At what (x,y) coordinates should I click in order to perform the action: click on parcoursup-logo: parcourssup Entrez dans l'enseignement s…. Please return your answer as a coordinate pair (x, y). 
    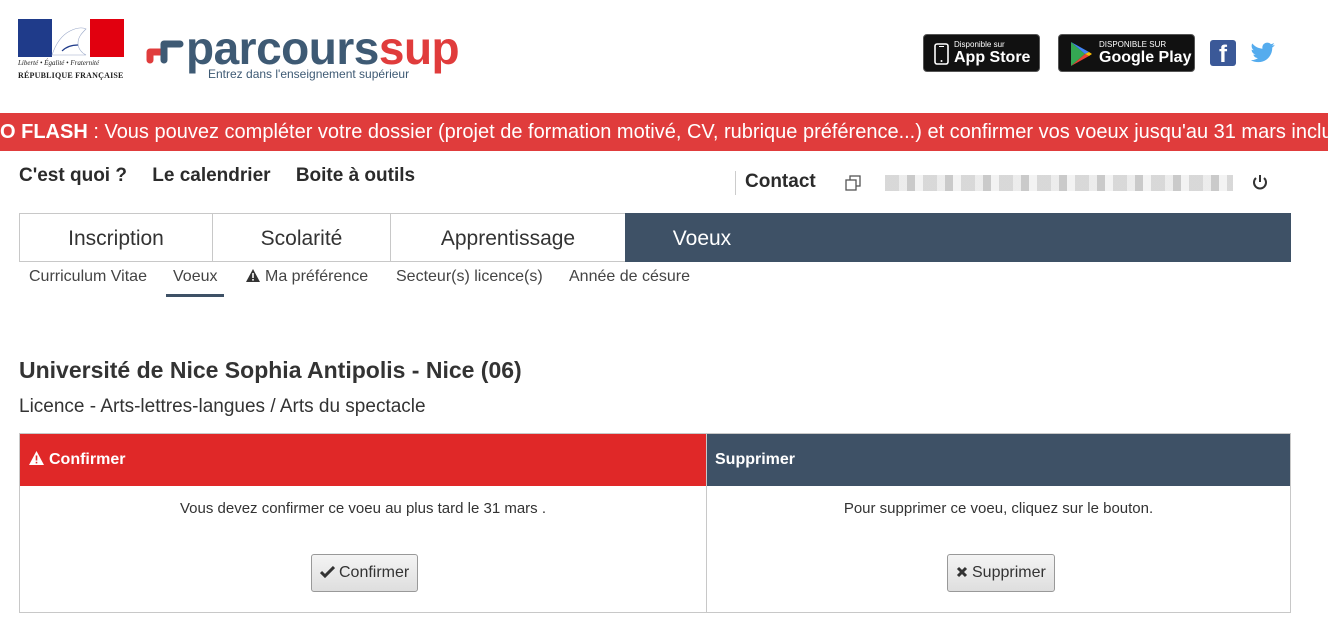
    Looking at the image, I should click on (309, 54).